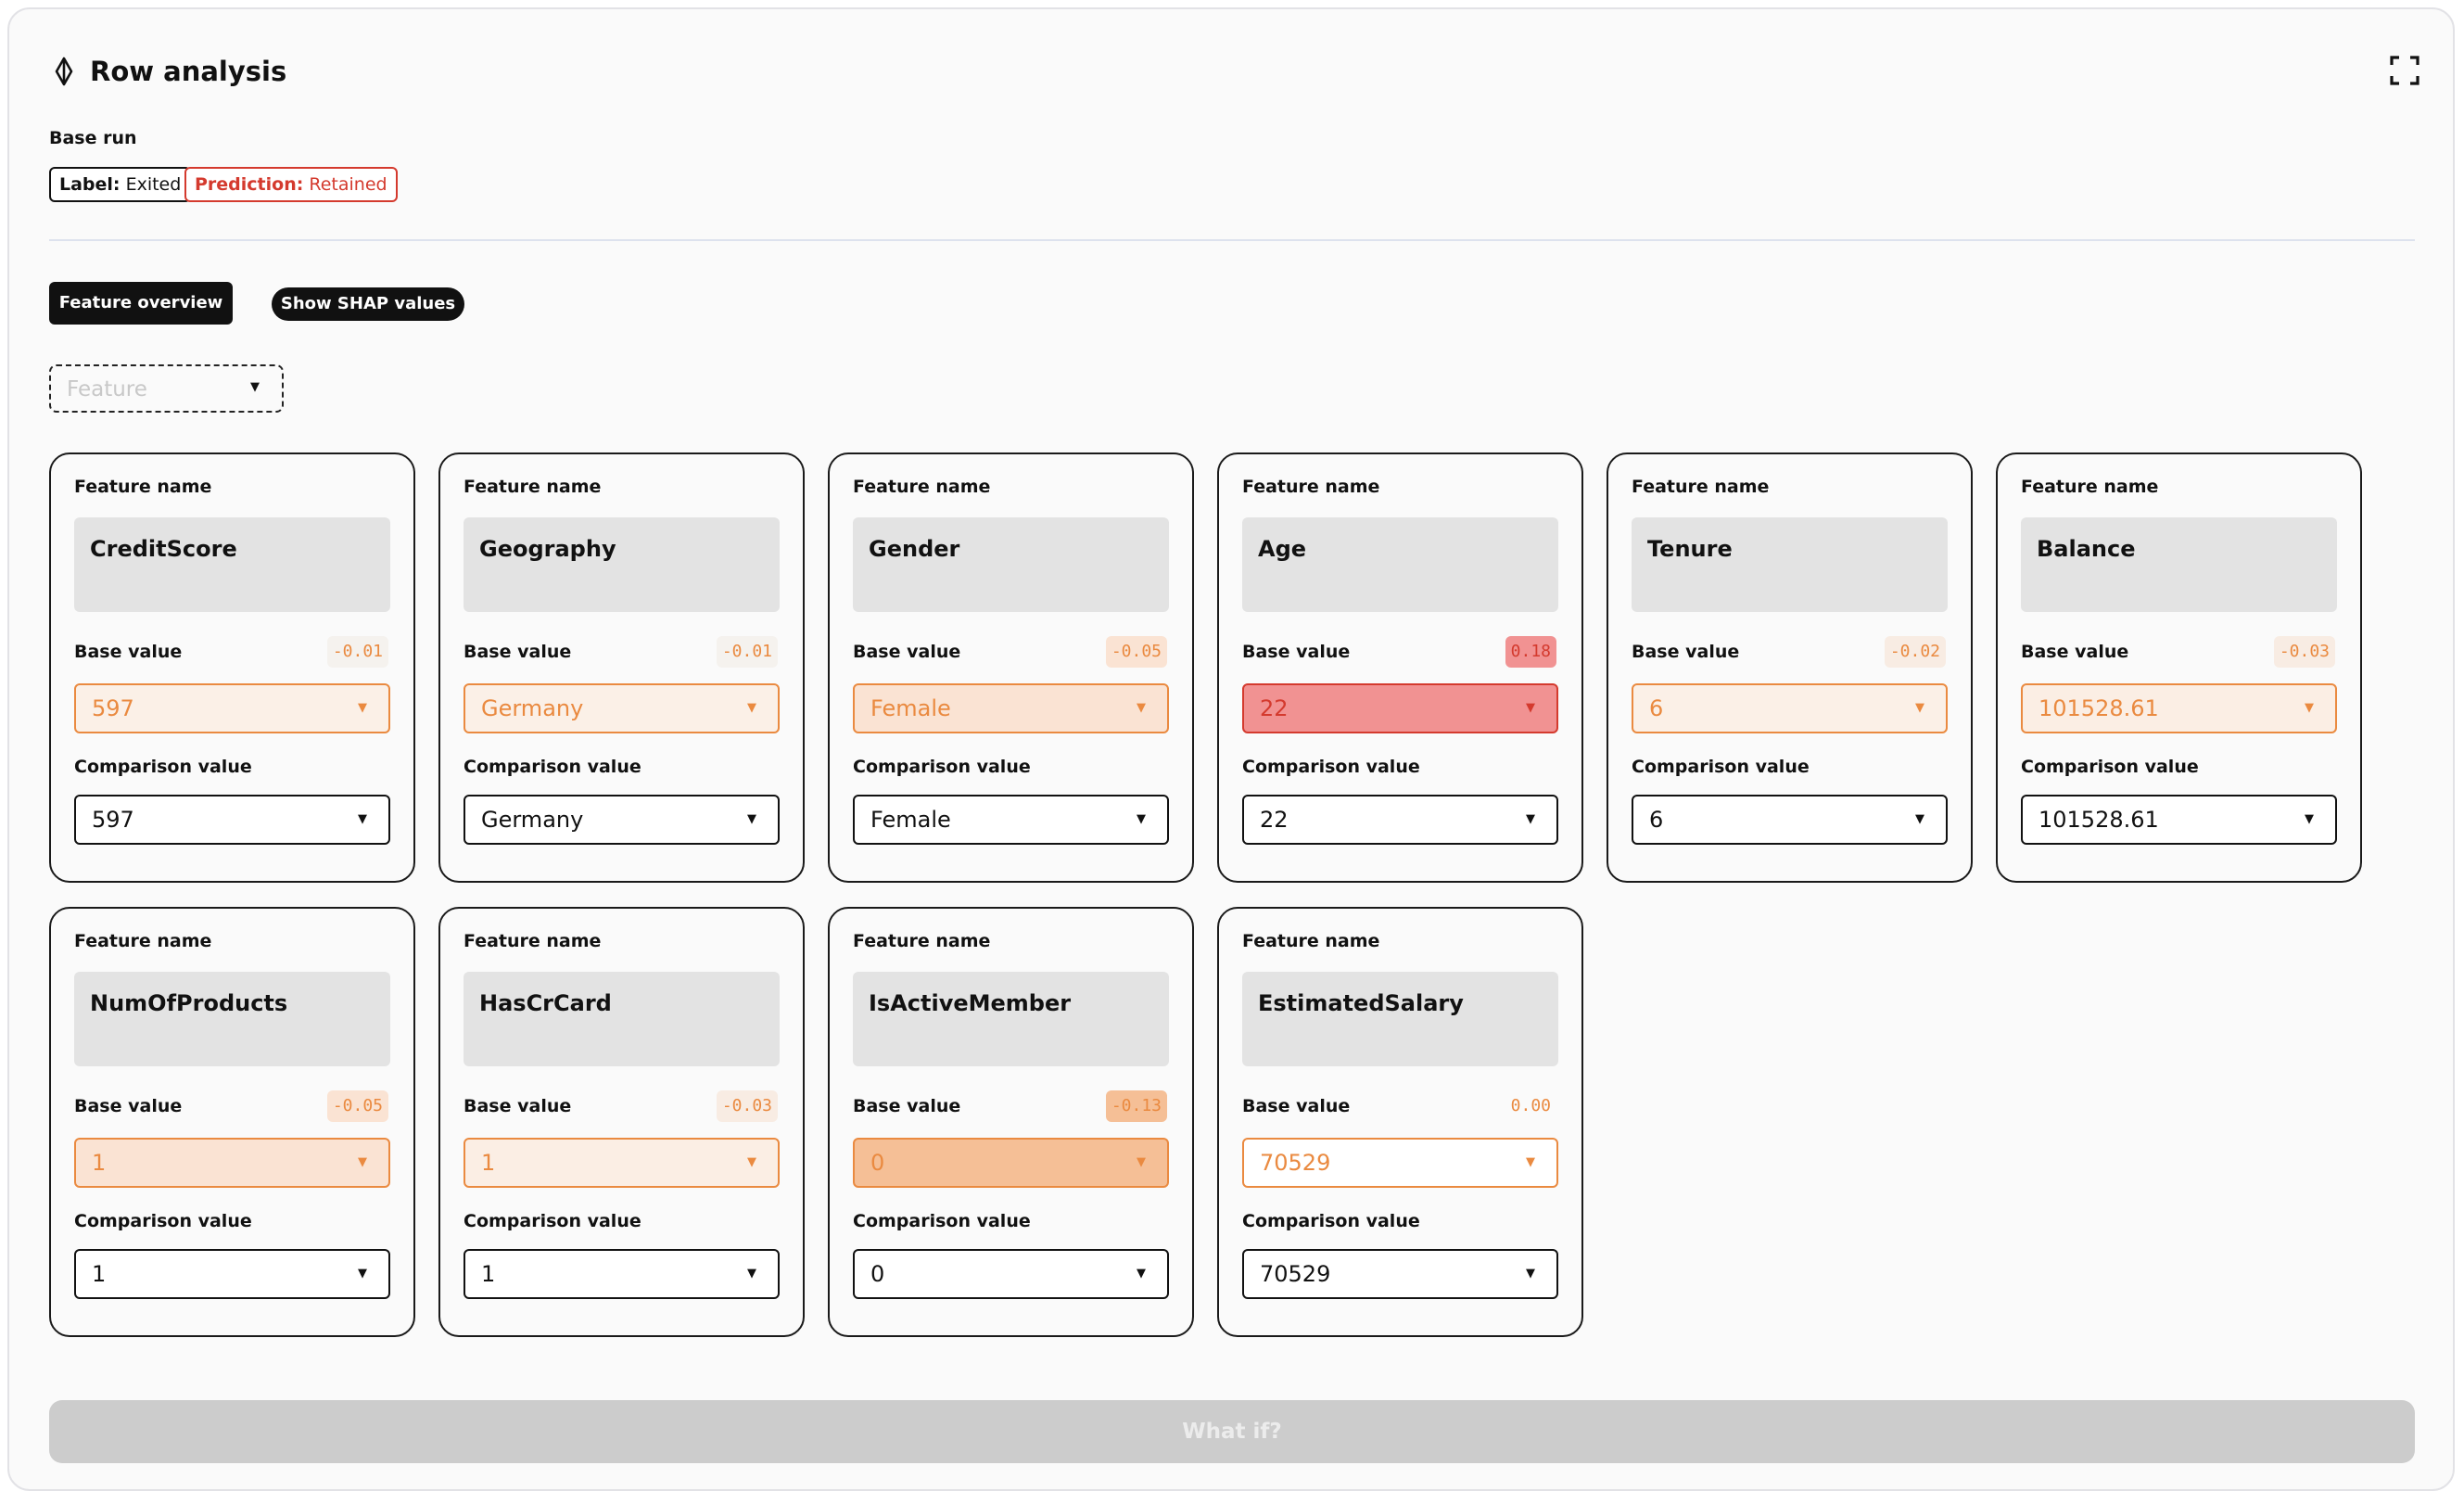 The width and height of the screenshot is (2464, 1491). I want to click on shap-value-badge: -0.03, so click(747, 1106).